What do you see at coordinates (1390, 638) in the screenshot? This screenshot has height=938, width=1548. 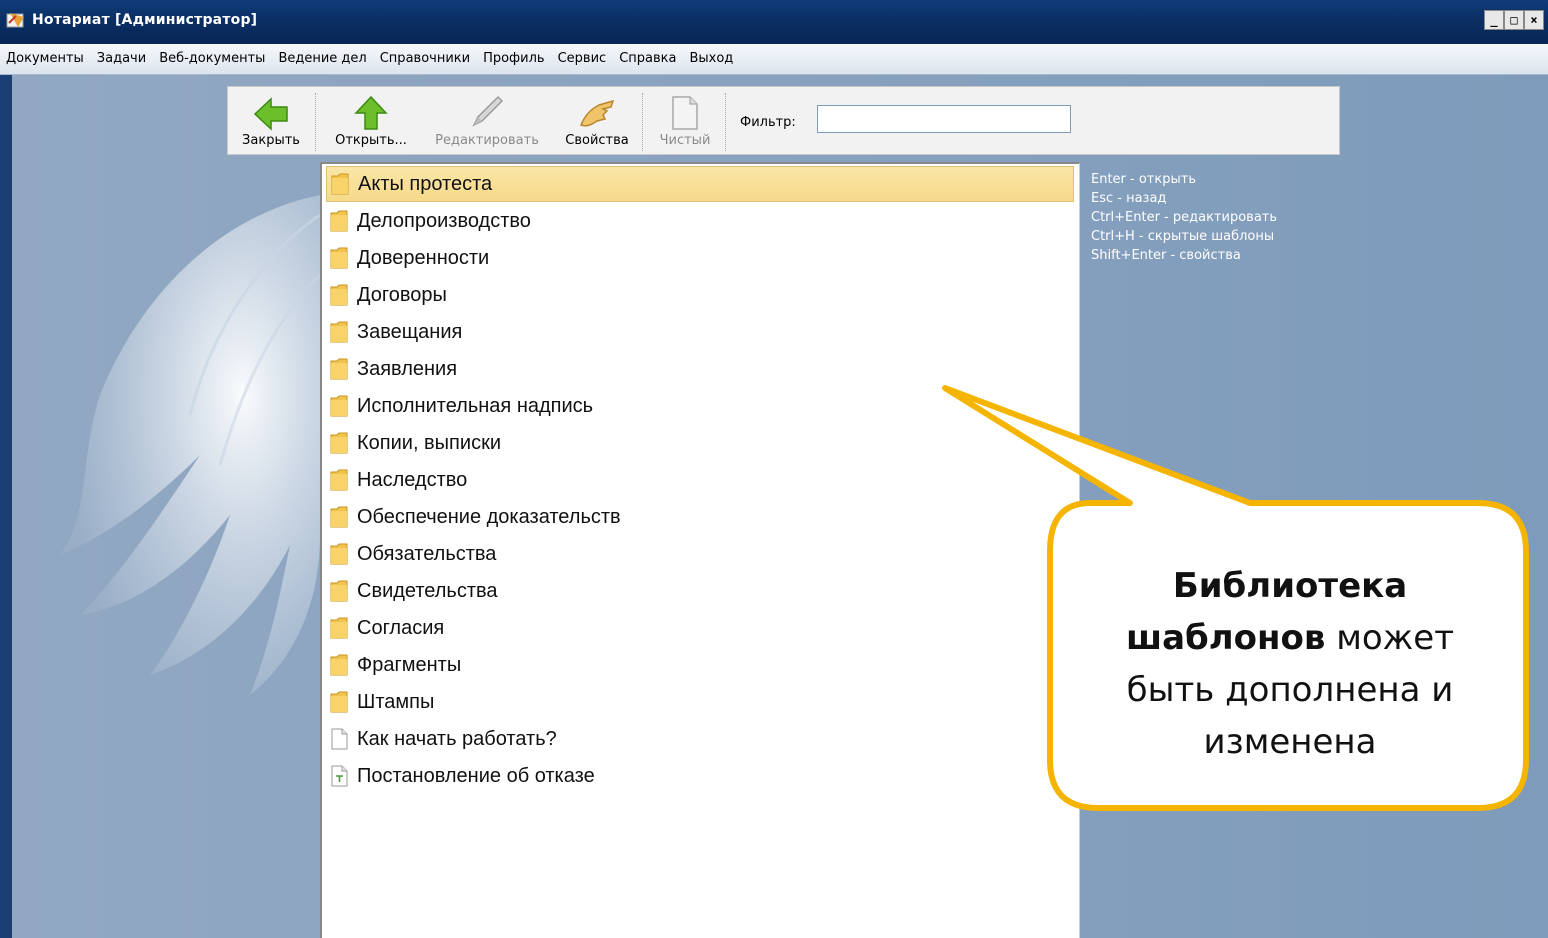 I see `callout-rest-line2: может` at bounding box center [1390, 638].